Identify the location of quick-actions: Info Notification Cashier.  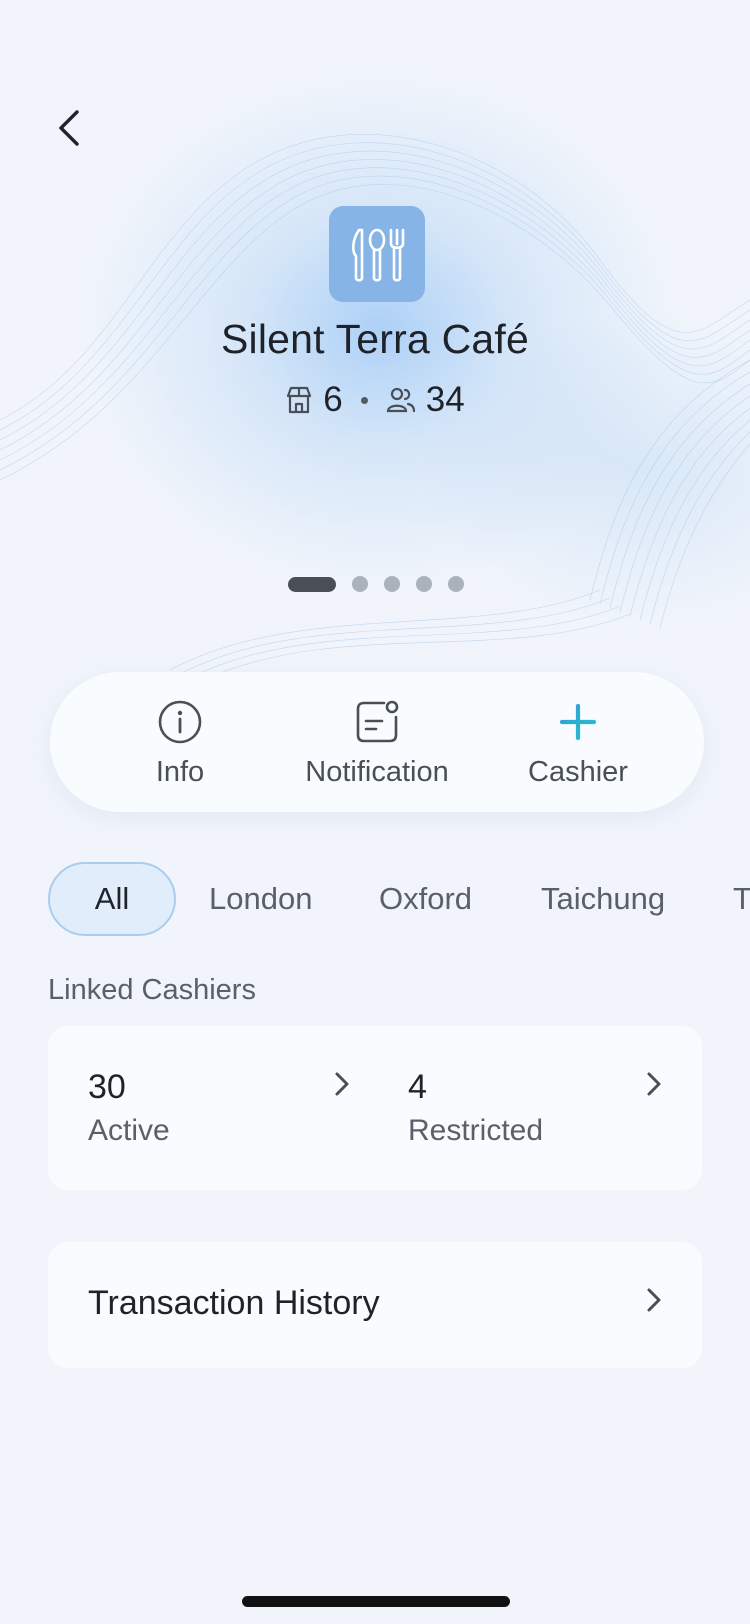
(377, 742).